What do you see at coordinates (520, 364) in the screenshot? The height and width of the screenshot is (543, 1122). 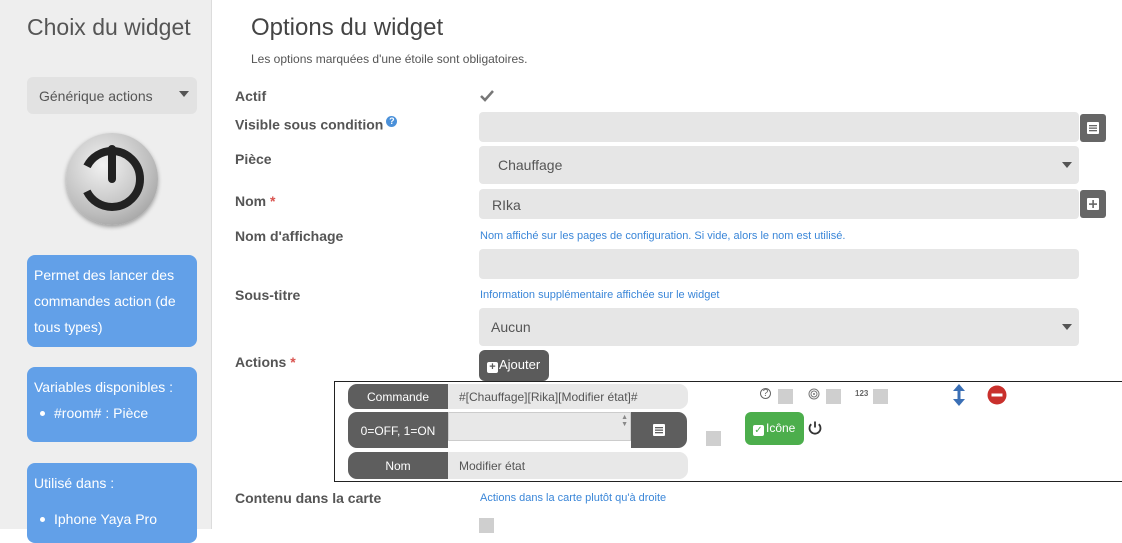 I see `add-action-label: Ajouter` at bounding box center [520, 364].